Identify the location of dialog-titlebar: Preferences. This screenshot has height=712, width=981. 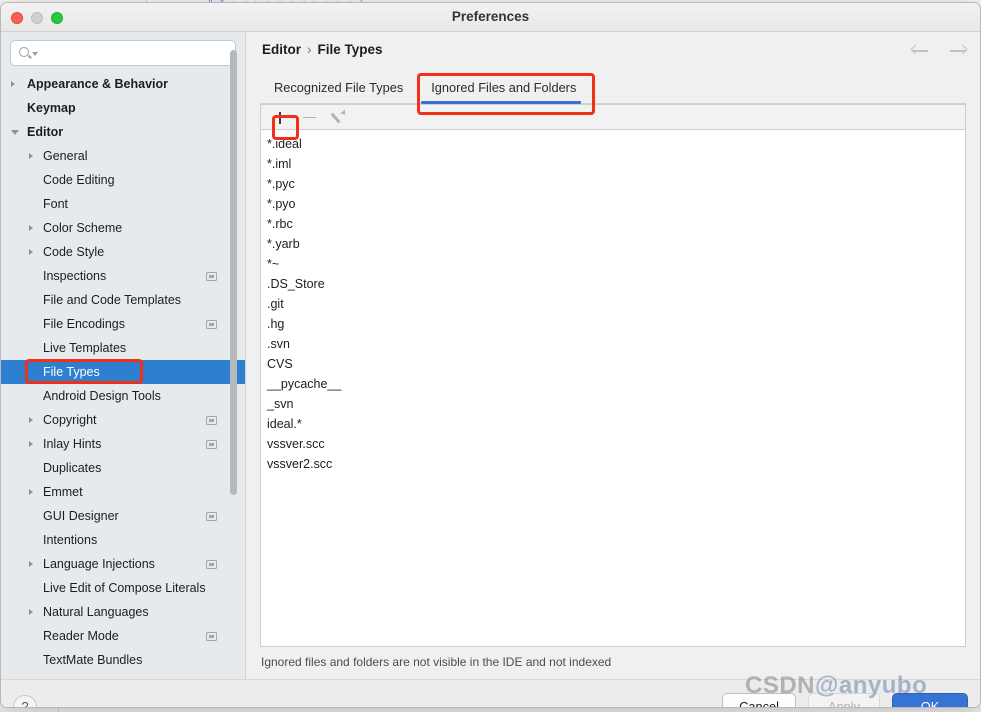
(490, 17).